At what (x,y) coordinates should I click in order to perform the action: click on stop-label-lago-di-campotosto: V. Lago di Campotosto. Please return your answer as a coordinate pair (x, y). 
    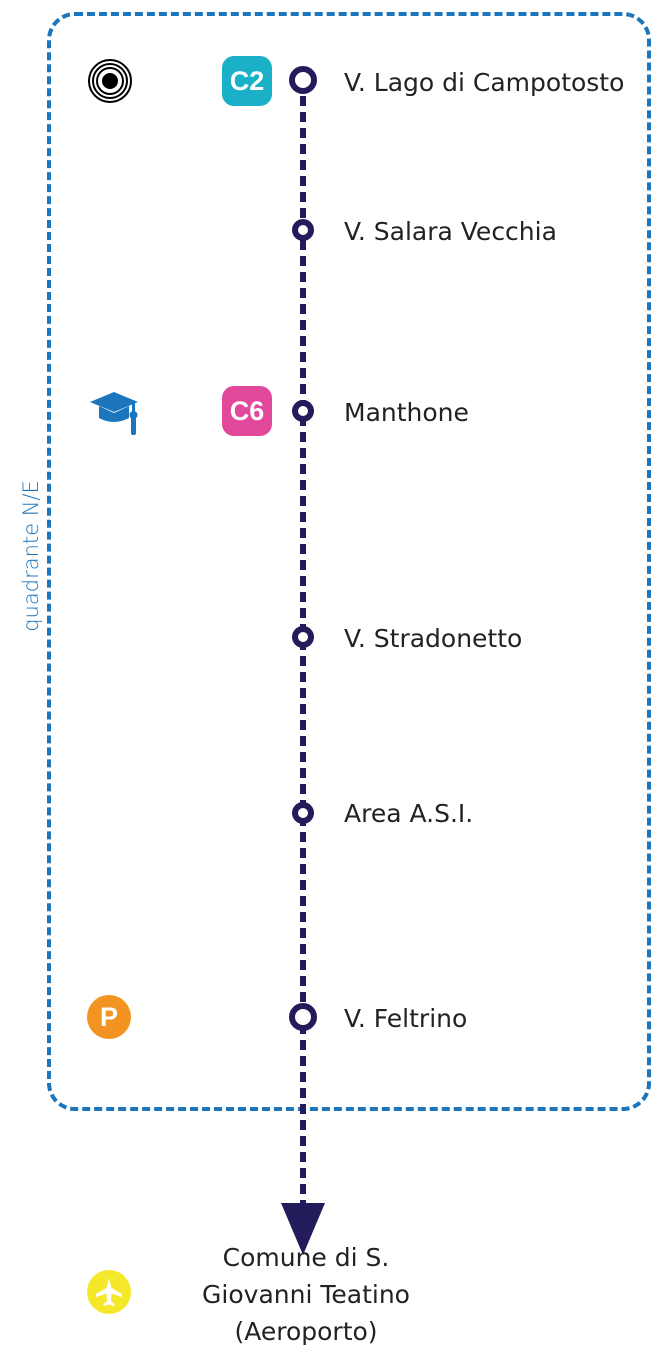
    Looking at the image, I should click on (484, 82).